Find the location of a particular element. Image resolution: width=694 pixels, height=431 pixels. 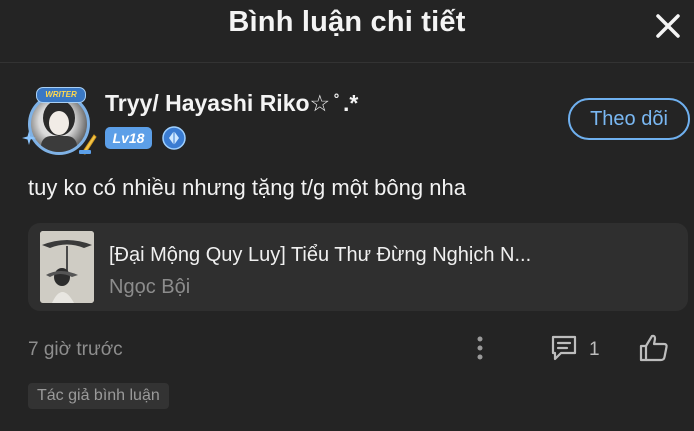

sparkle-icon is located at coordinates (29, 138).